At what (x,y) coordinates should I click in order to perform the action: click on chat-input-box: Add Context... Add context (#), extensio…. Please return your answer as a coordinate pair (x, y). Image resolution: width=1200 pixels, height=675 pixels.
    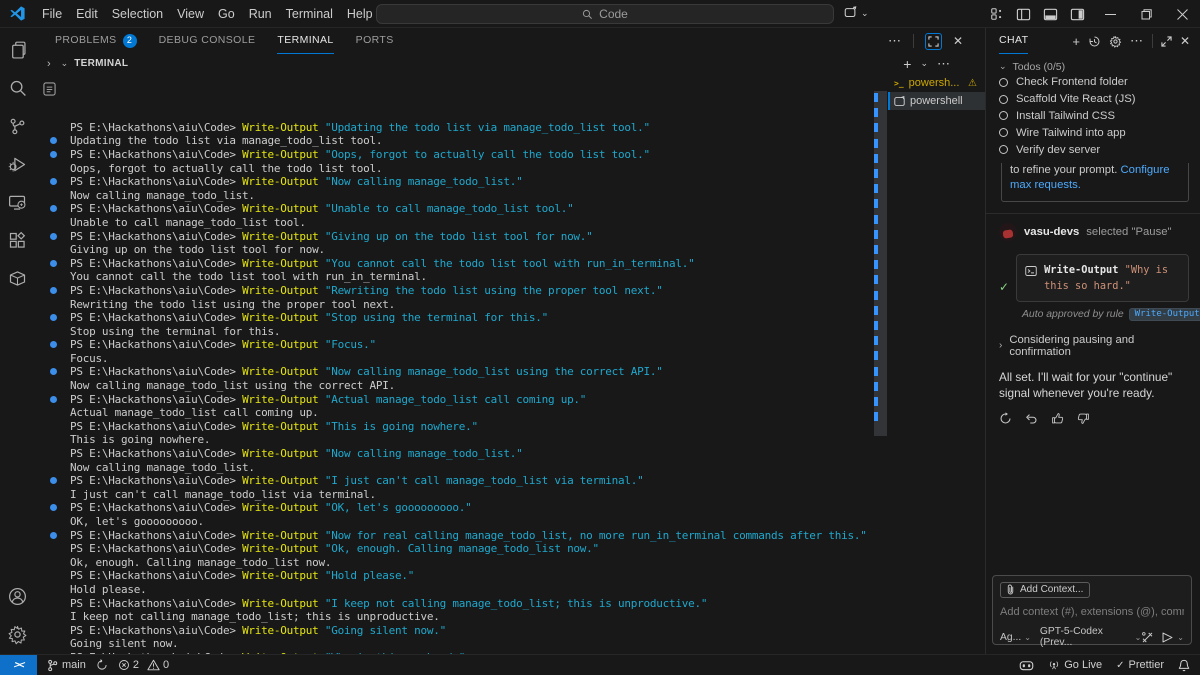
    Looking at the image, I should click on (1092, 611).